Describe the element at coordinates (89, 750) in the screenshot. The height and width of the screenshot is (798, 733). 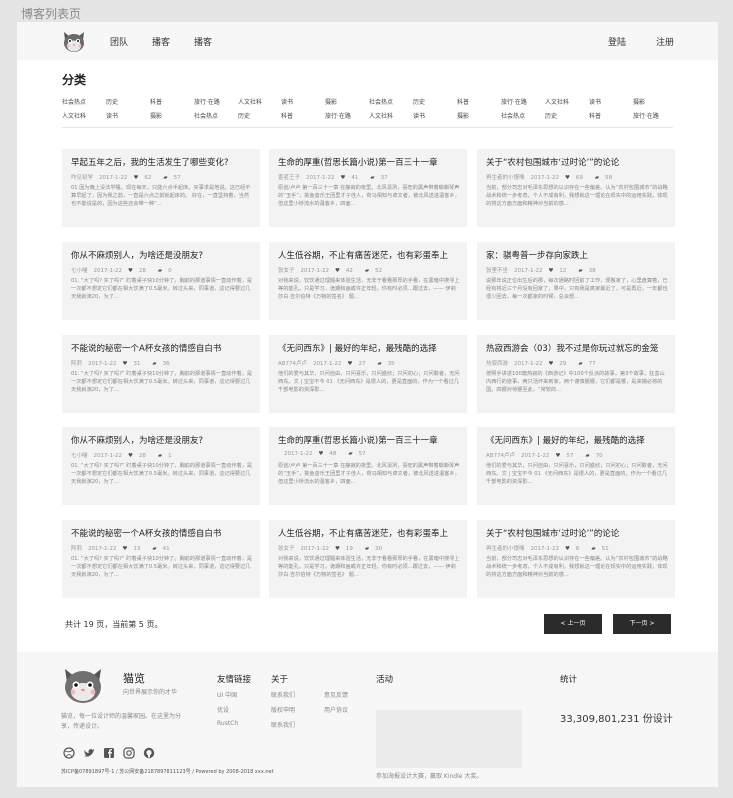
I see `twitter-icon` at that location.